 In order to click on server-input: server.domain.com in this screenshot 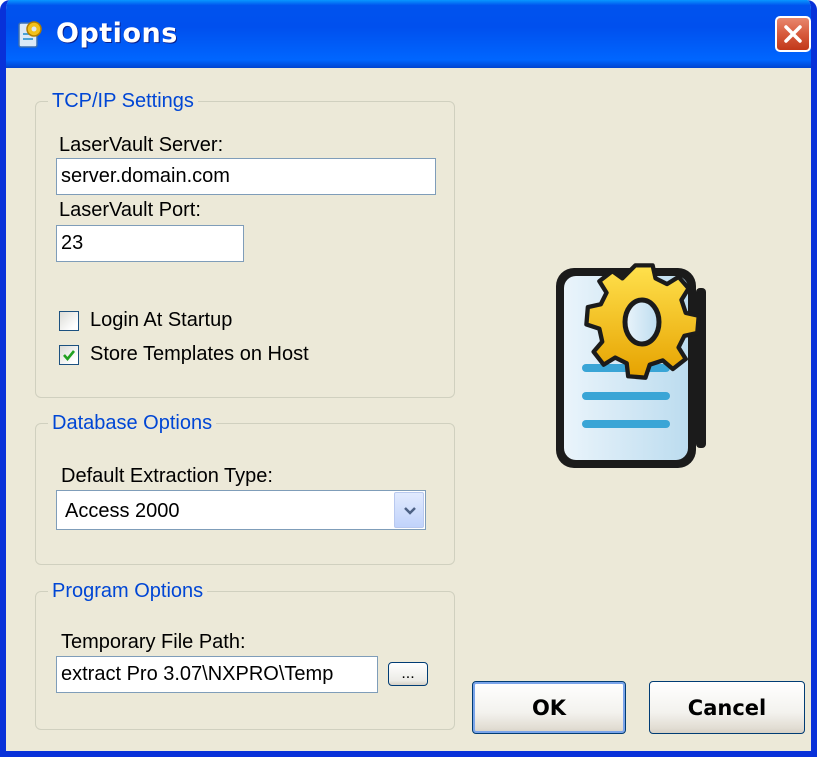, I will do `click(246, 176)`.